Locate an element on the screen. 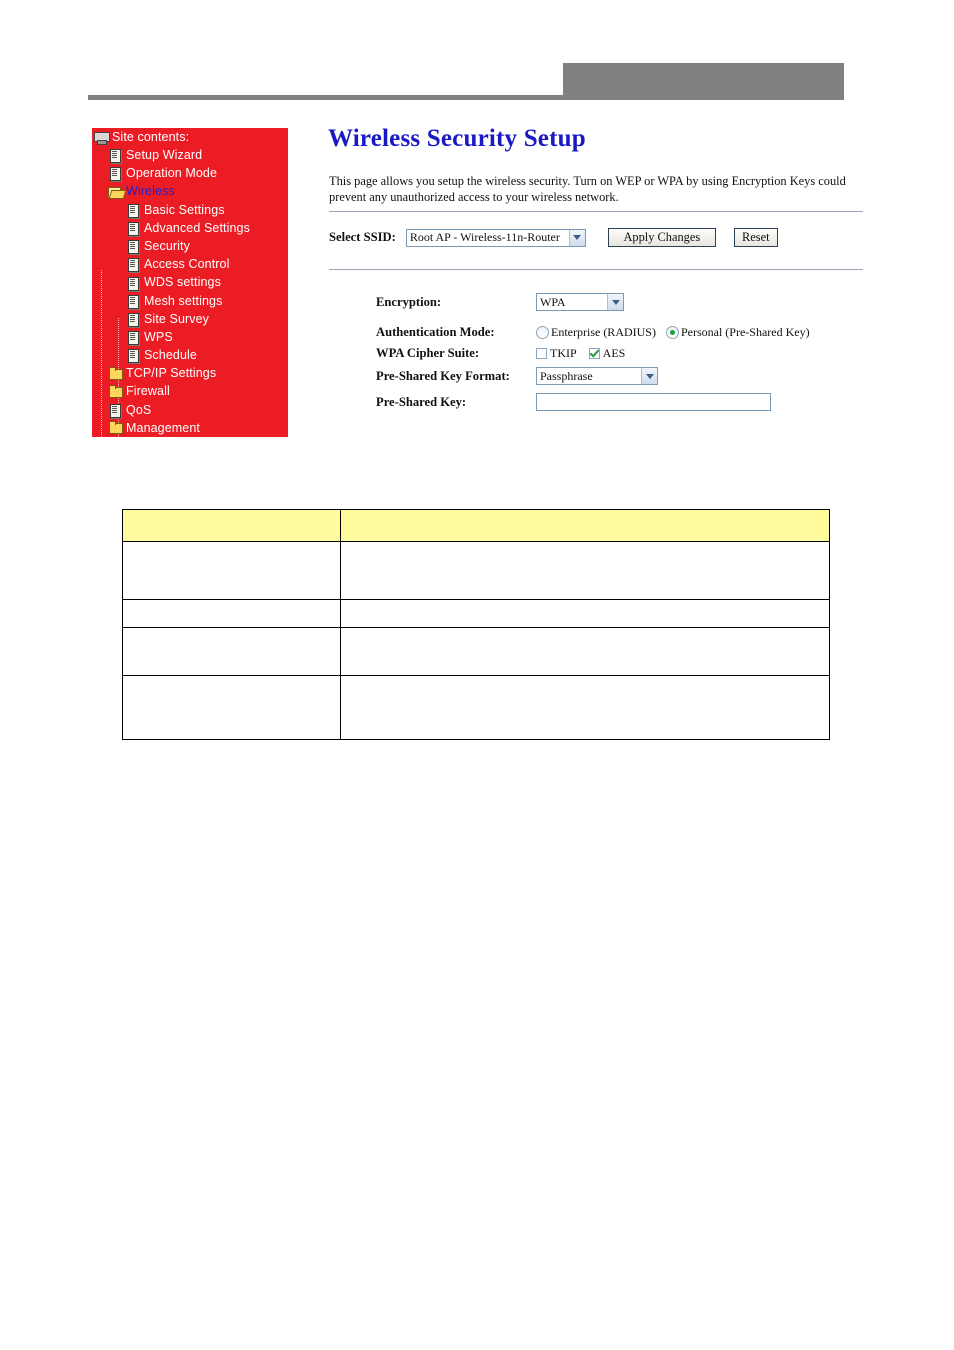 Image resolution: width=954 pixels, height=1350 pixels. sidebar-item-schedule: Schedule is located at coordinates (190, 355).